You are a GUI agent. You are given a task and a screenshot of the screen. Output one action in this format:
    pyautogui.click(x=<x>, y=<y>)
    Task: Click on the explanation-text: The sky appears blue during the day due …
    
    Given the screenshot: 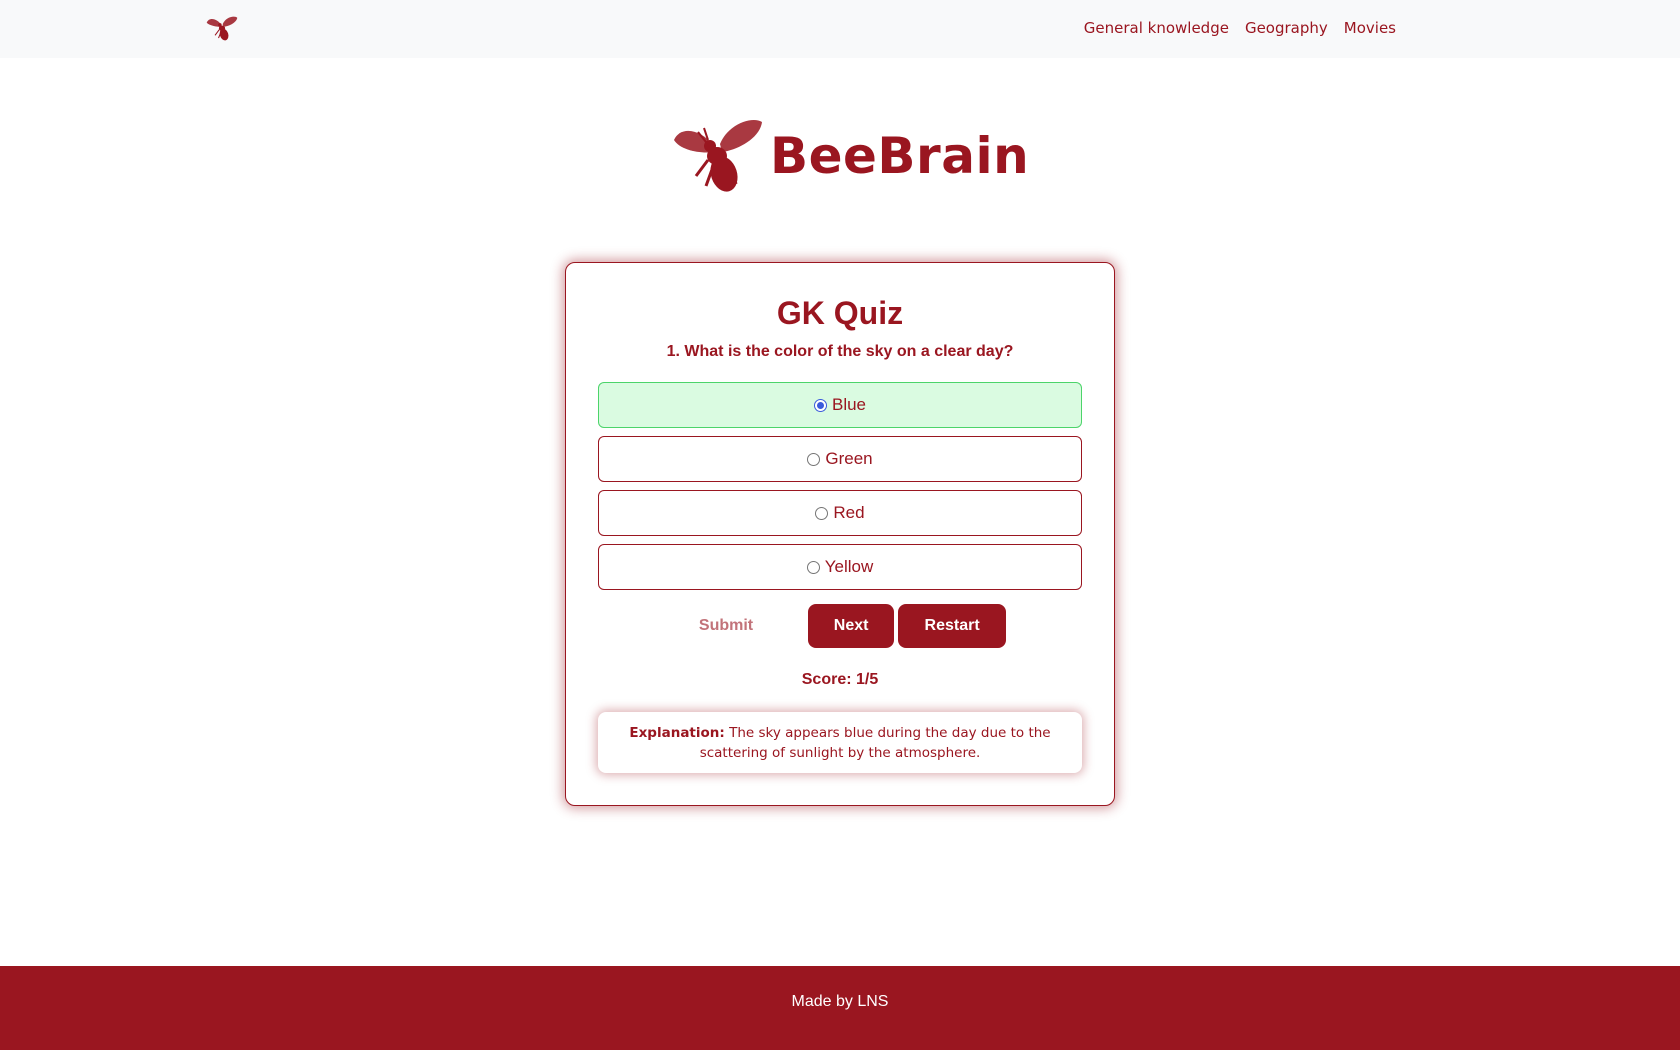 What is the action you would take?
    pyautogui.click(x=875, y=743)
    